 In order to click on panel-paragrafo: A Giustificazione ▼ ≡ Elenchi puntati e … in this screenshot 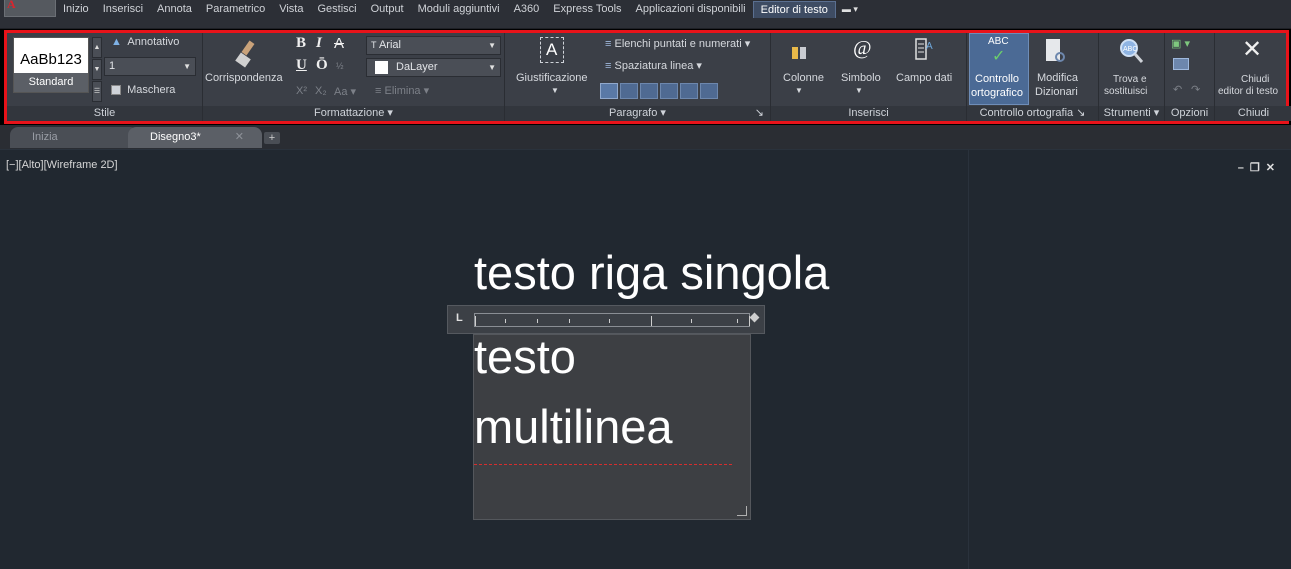, I will do `click(638, 77)`.